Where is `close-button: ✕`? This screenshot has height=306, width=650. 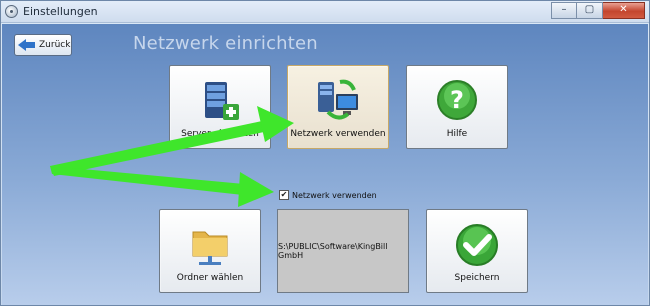 close-button: ✕ is located at coordinates (624, 10).